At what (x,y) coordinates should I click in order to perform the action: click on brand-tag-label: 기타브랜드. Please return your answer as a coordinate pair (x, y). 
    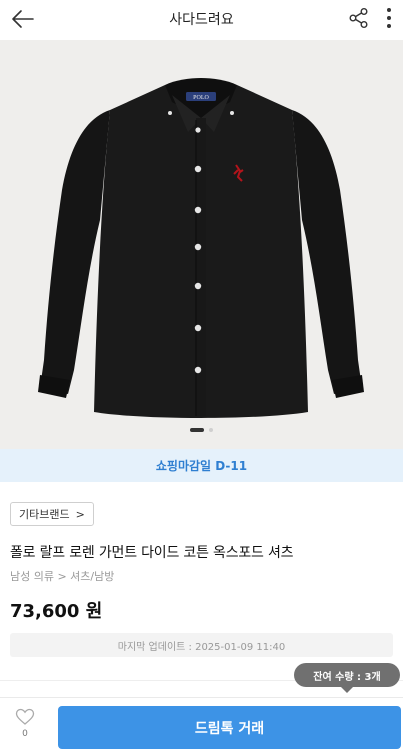
    Looking at the image, I should click on (44, 514).